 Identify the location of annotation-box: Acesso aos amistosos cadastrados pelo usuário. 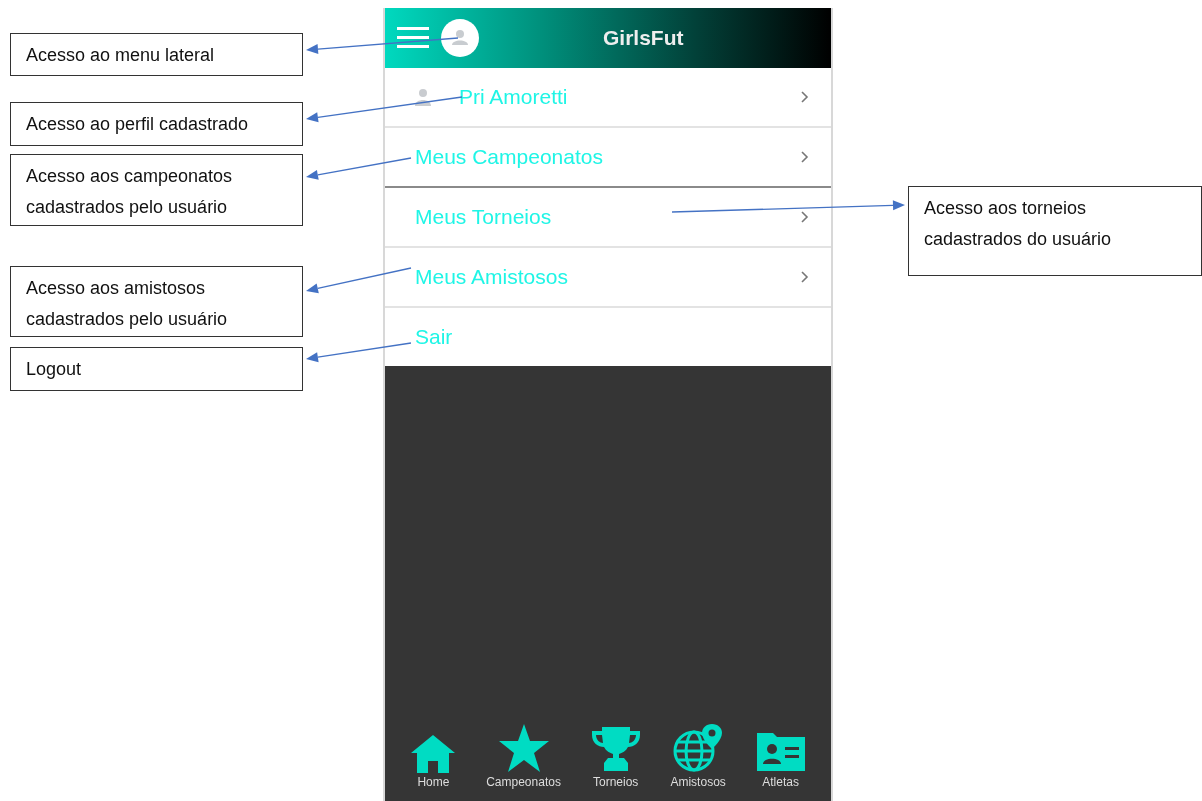
(156, 301).